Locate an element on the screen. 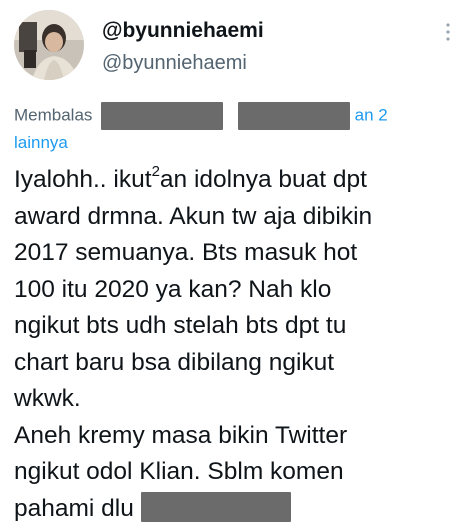 Image resolution: width=474 pixels, height=531 pixels. replying-to-prefix: Membalas is located at coordinates (53, 115).